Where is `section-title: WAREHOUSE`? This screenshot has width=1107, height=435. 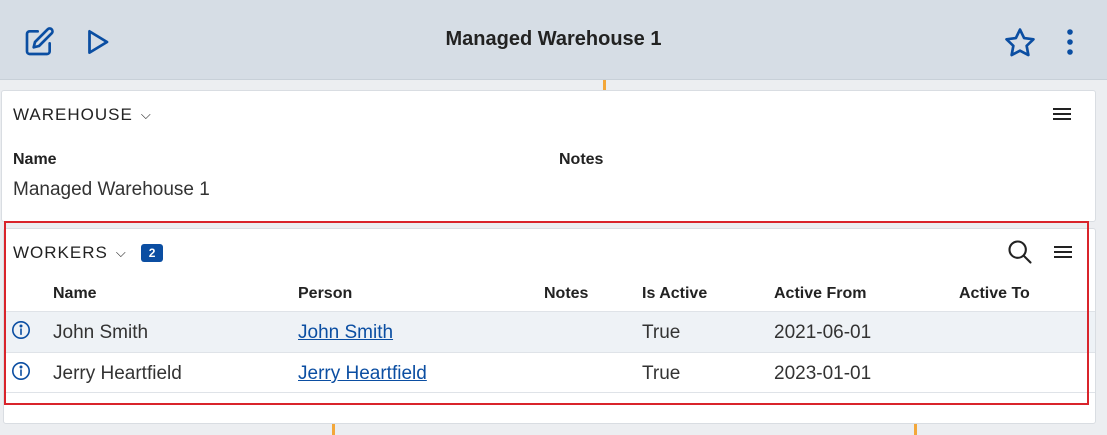 section-title: WAREHOUSE is located at coordinates (73, 114).